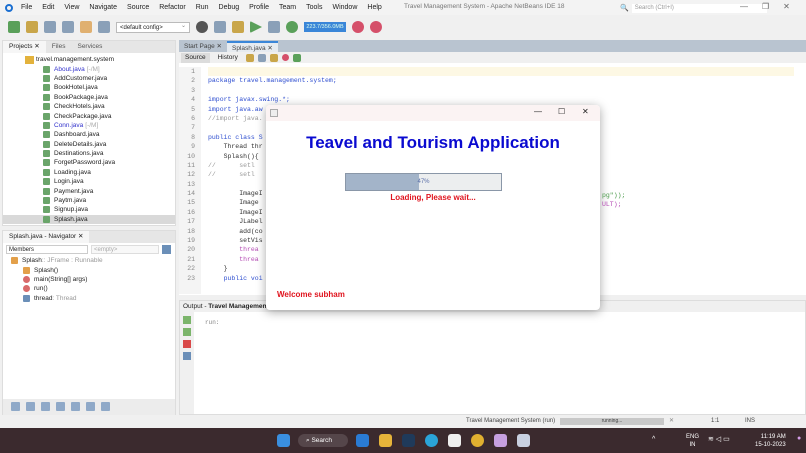 The width and height of the screenshot is (806, 453). I want to click on save-all-icon, so click(68, 27).